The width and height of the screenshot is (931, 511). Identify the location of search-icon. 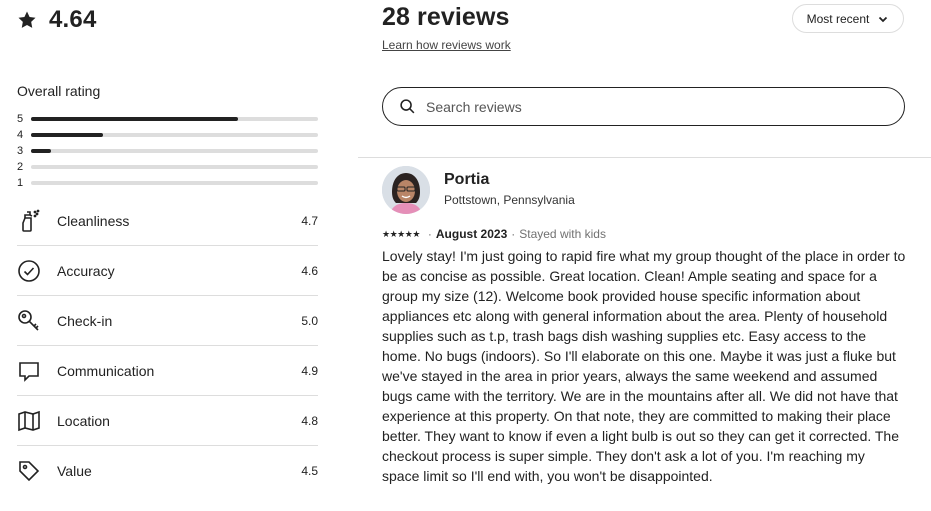
(407, 106).